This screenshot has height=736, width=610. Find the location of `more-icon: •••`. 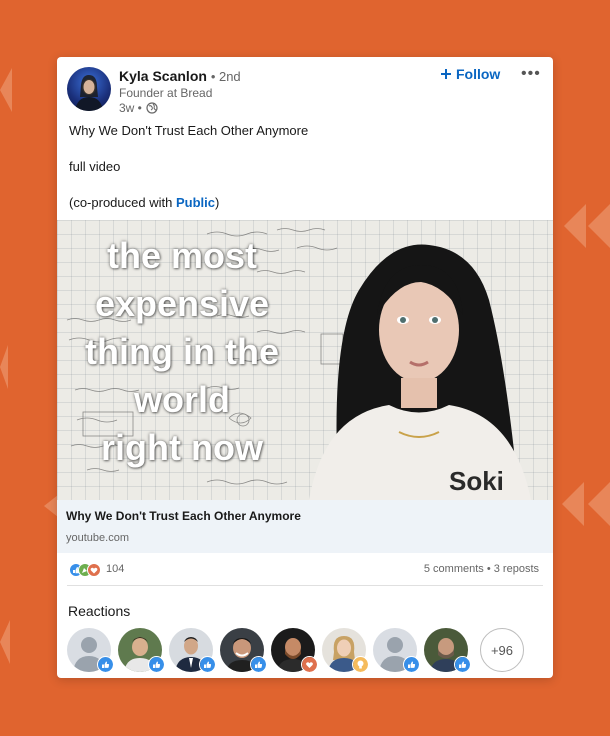

more-icon: ••• is located at coordinates (531, 74).